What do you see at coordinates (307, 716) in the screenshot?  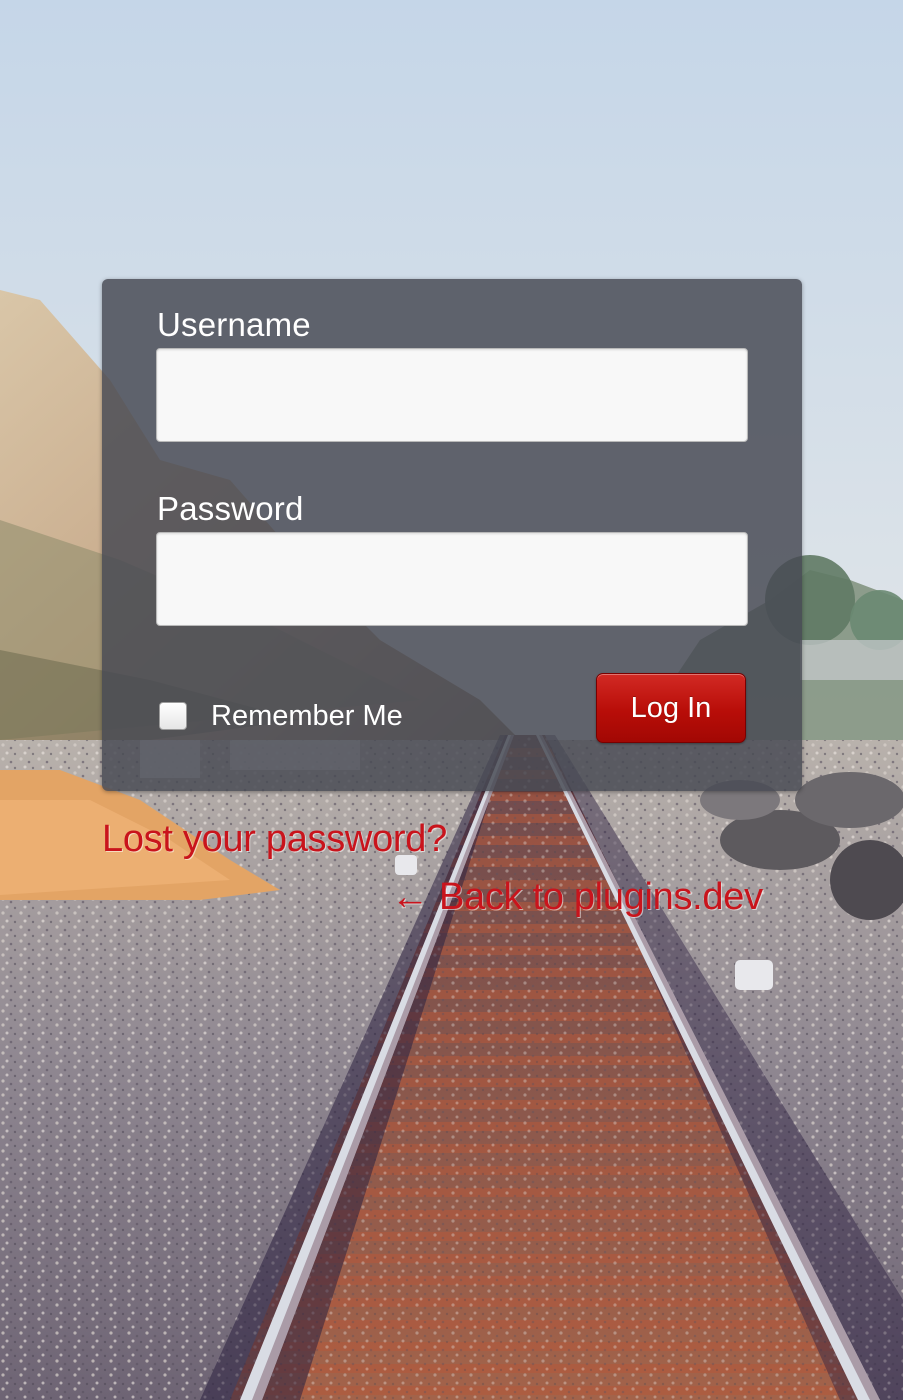 I see `remember-me-label: Remember Me` at bounding box center [307, 716].